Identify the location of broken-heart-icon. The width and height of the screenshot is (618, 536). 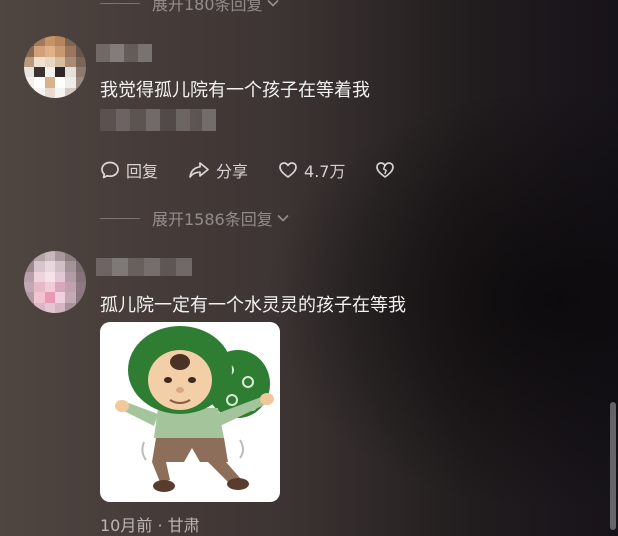
(385, 170).